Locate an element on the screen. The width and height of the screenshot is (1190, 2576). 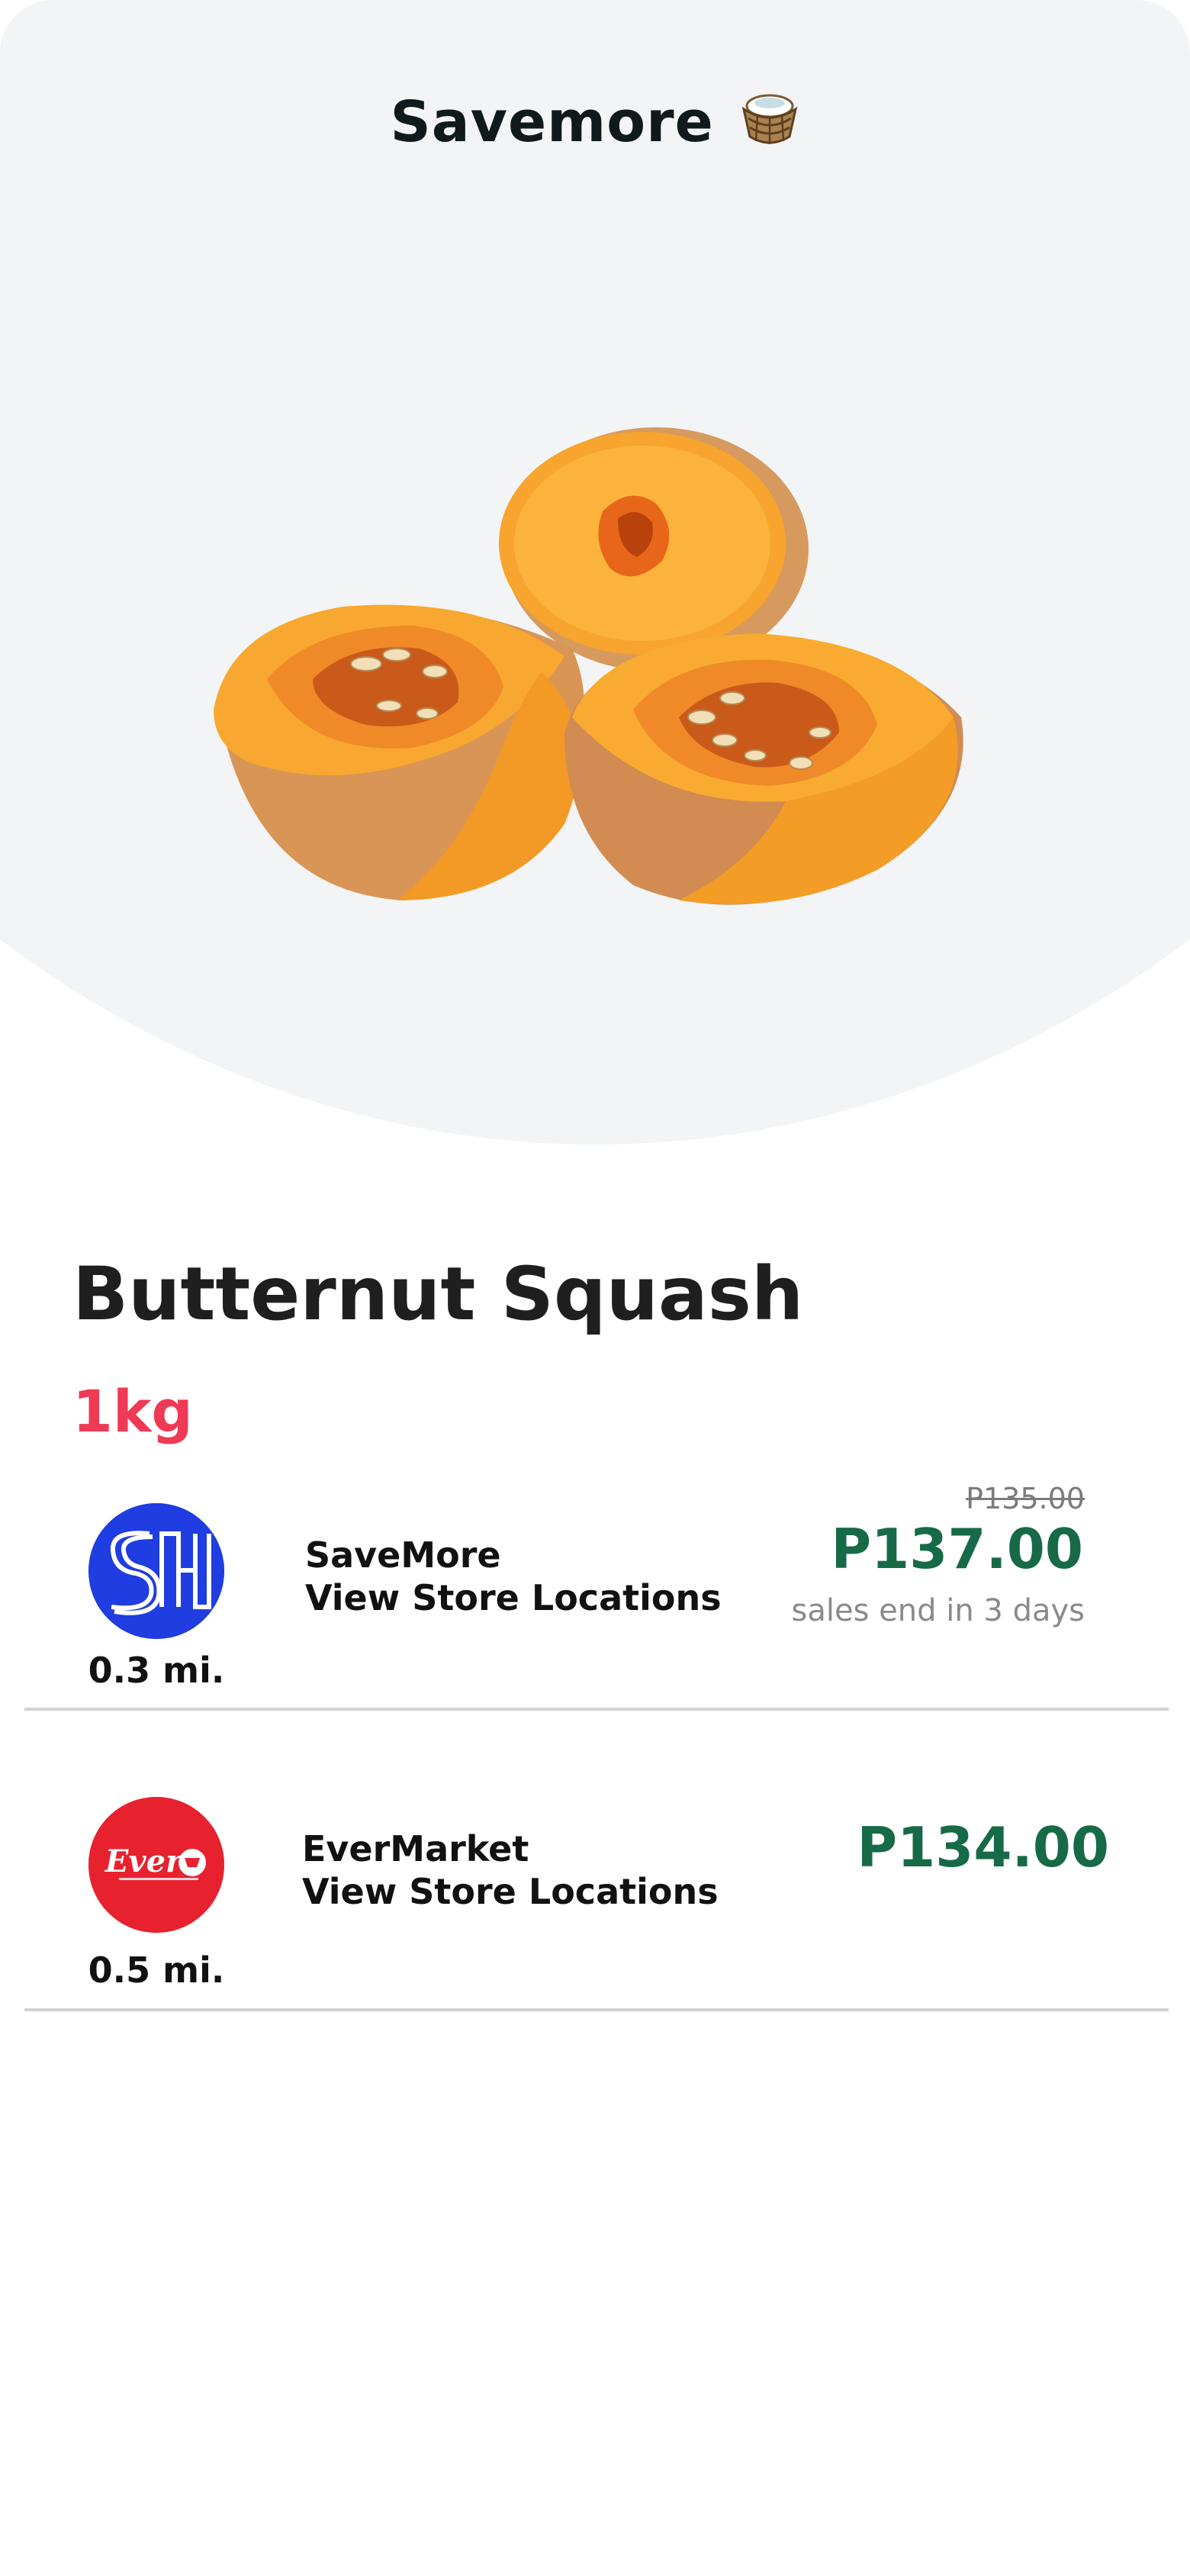
store-info: SaveMore View Store Locations is located at coordinates (513, 1576).